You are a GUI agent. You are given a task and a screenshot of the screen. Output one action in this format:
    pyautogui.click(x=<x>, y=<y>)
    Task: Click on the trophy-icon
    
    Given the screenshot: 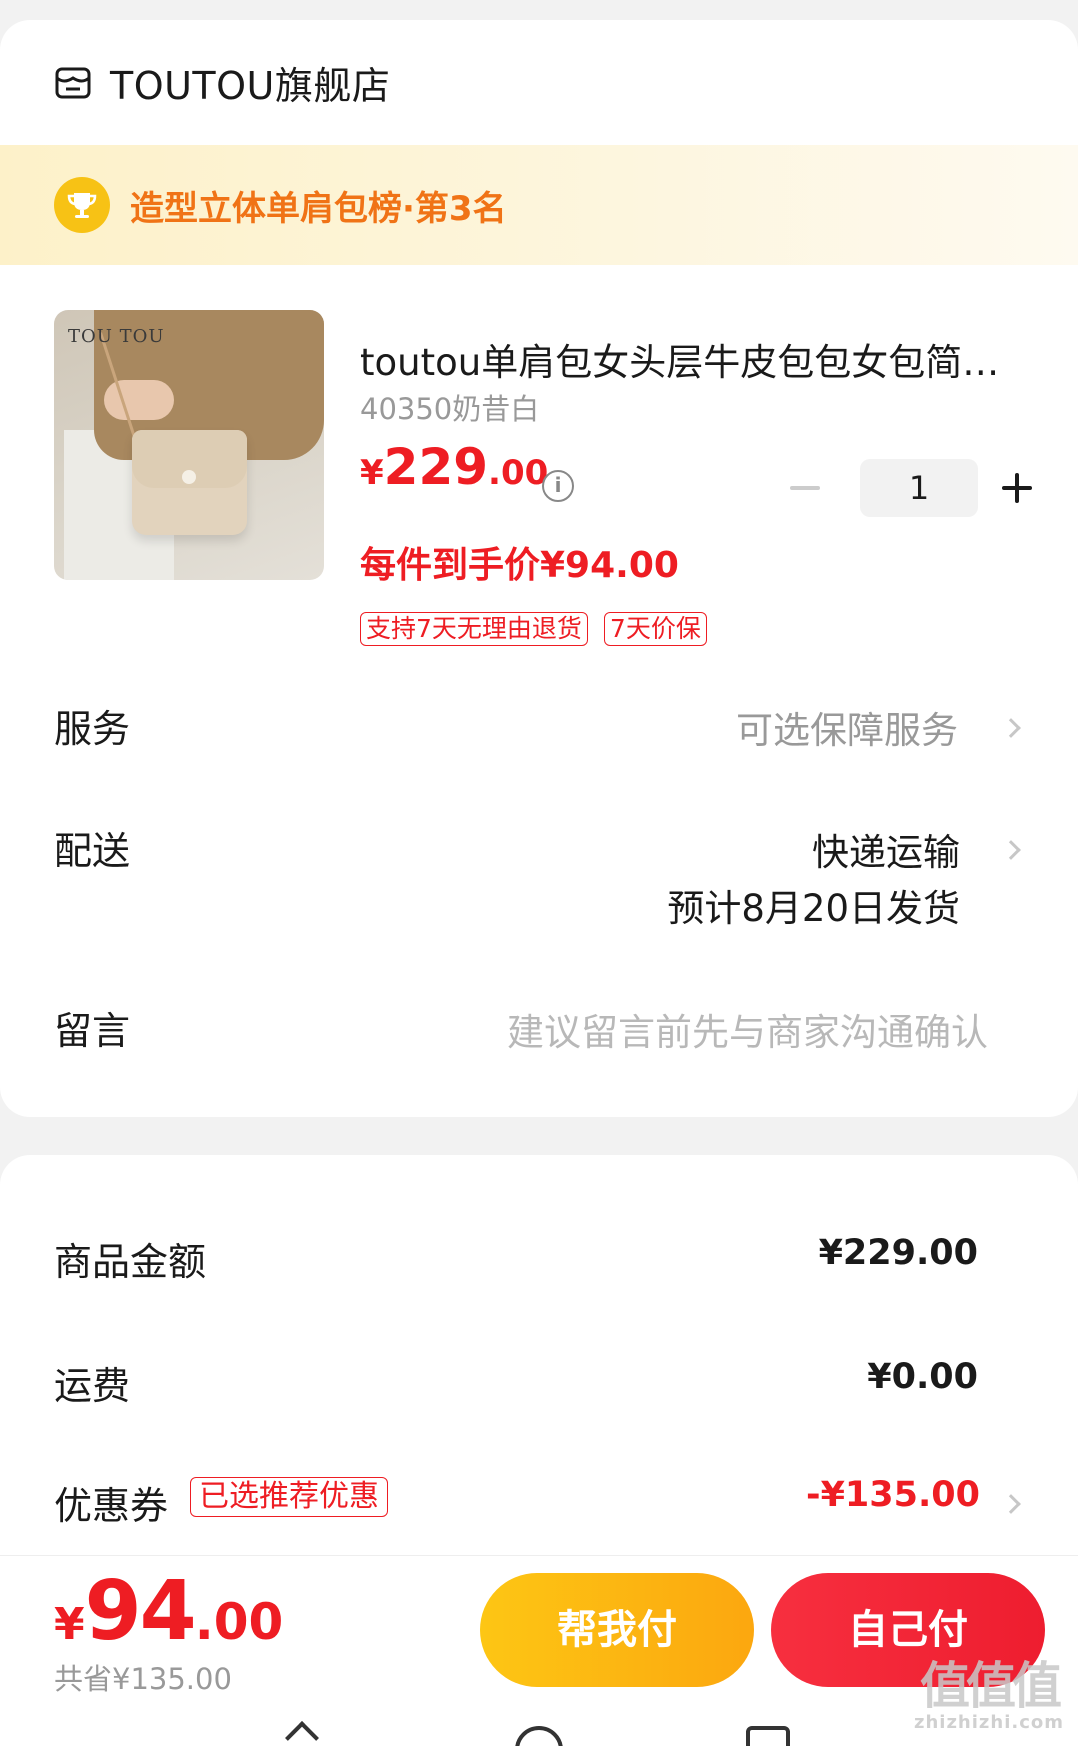 What is the action you would take?
    pyautogui.click(x=82, y=205)
    